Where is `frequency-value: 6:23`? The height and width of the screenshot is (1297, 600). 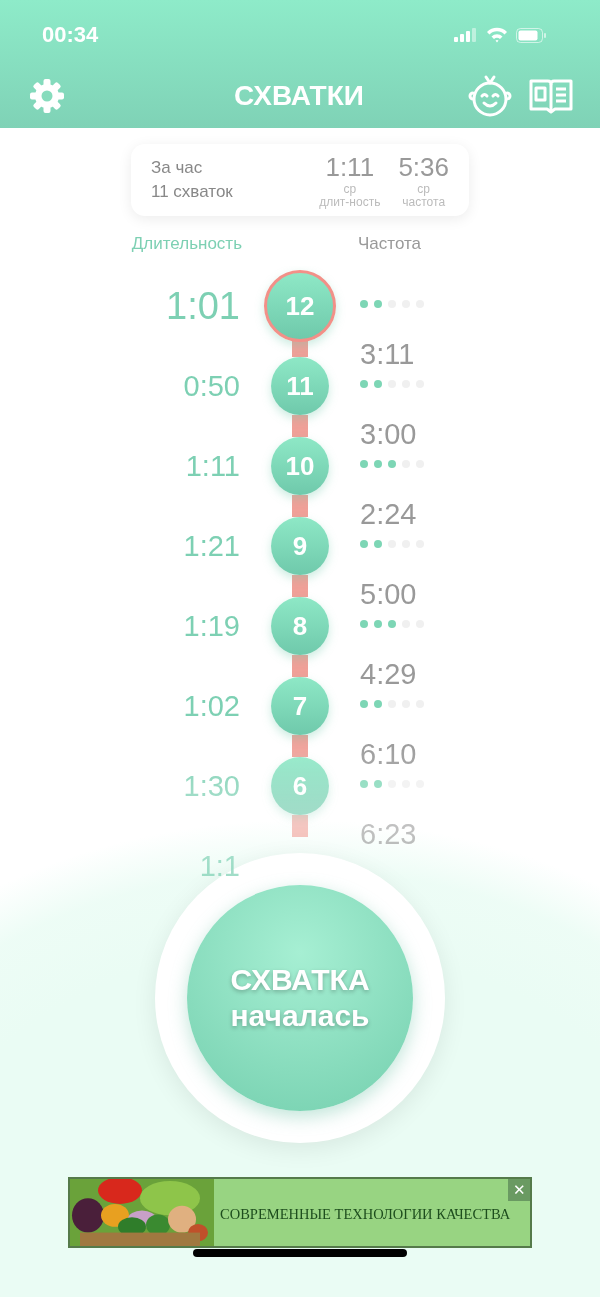 frequency-value: 6:23 is located at coordinates (388, 834).